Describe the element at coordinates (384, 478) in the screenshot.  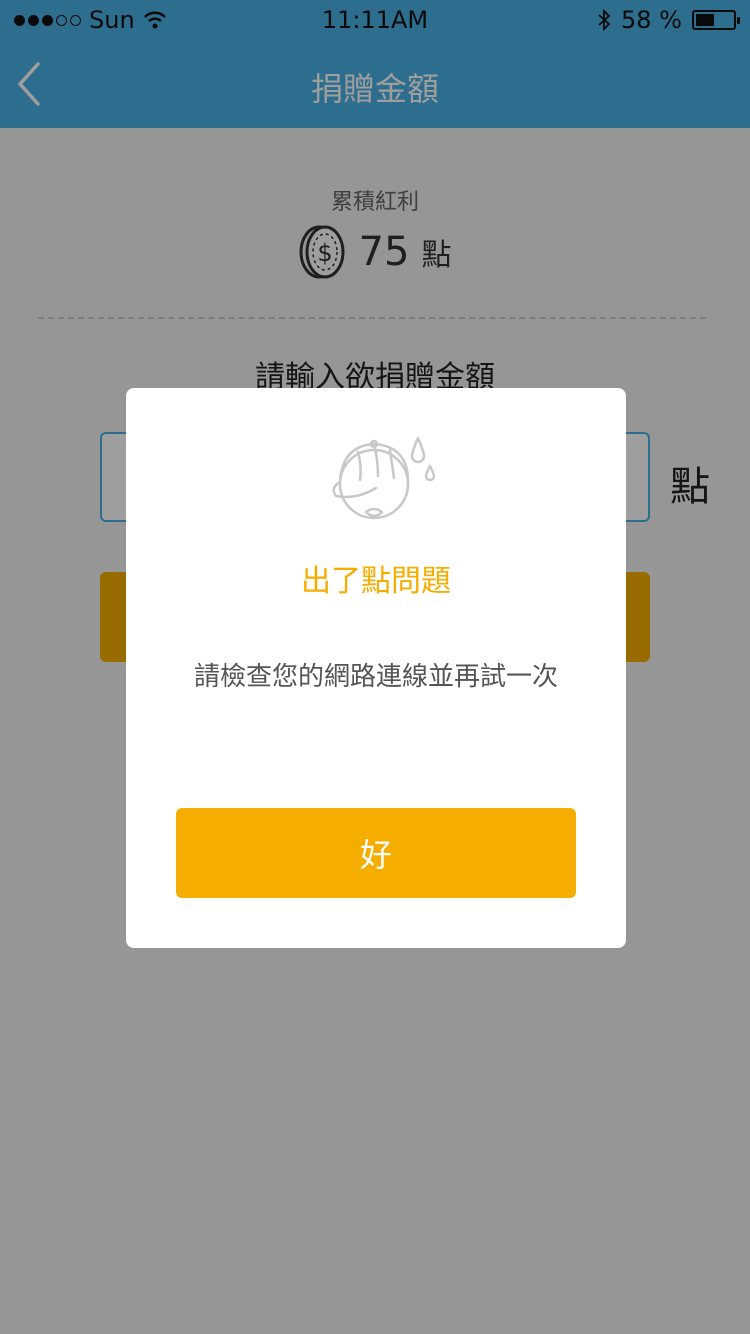
I see `sweating-face-icon` at that location.